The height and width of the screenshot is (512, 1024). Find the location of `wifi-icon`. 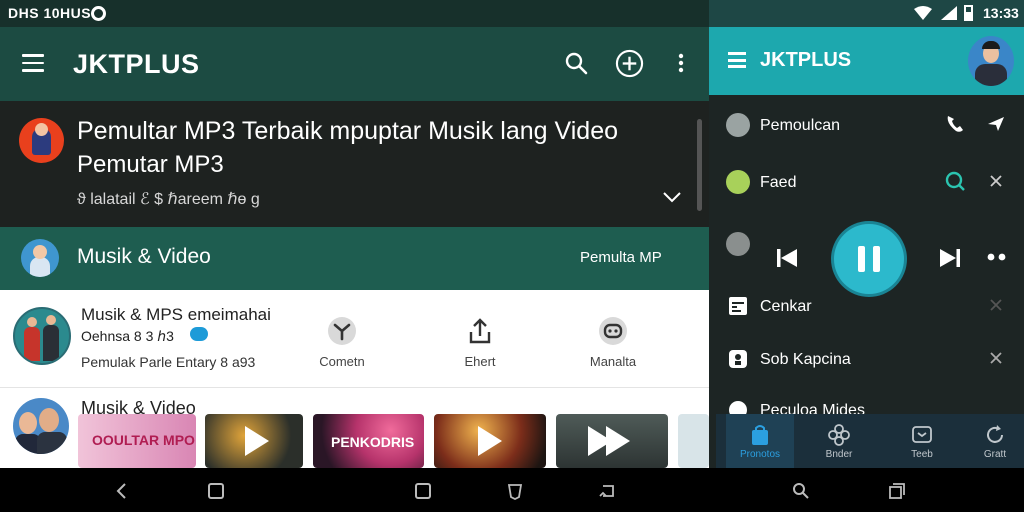

wifi-icon is located at coordinates (923, 13).